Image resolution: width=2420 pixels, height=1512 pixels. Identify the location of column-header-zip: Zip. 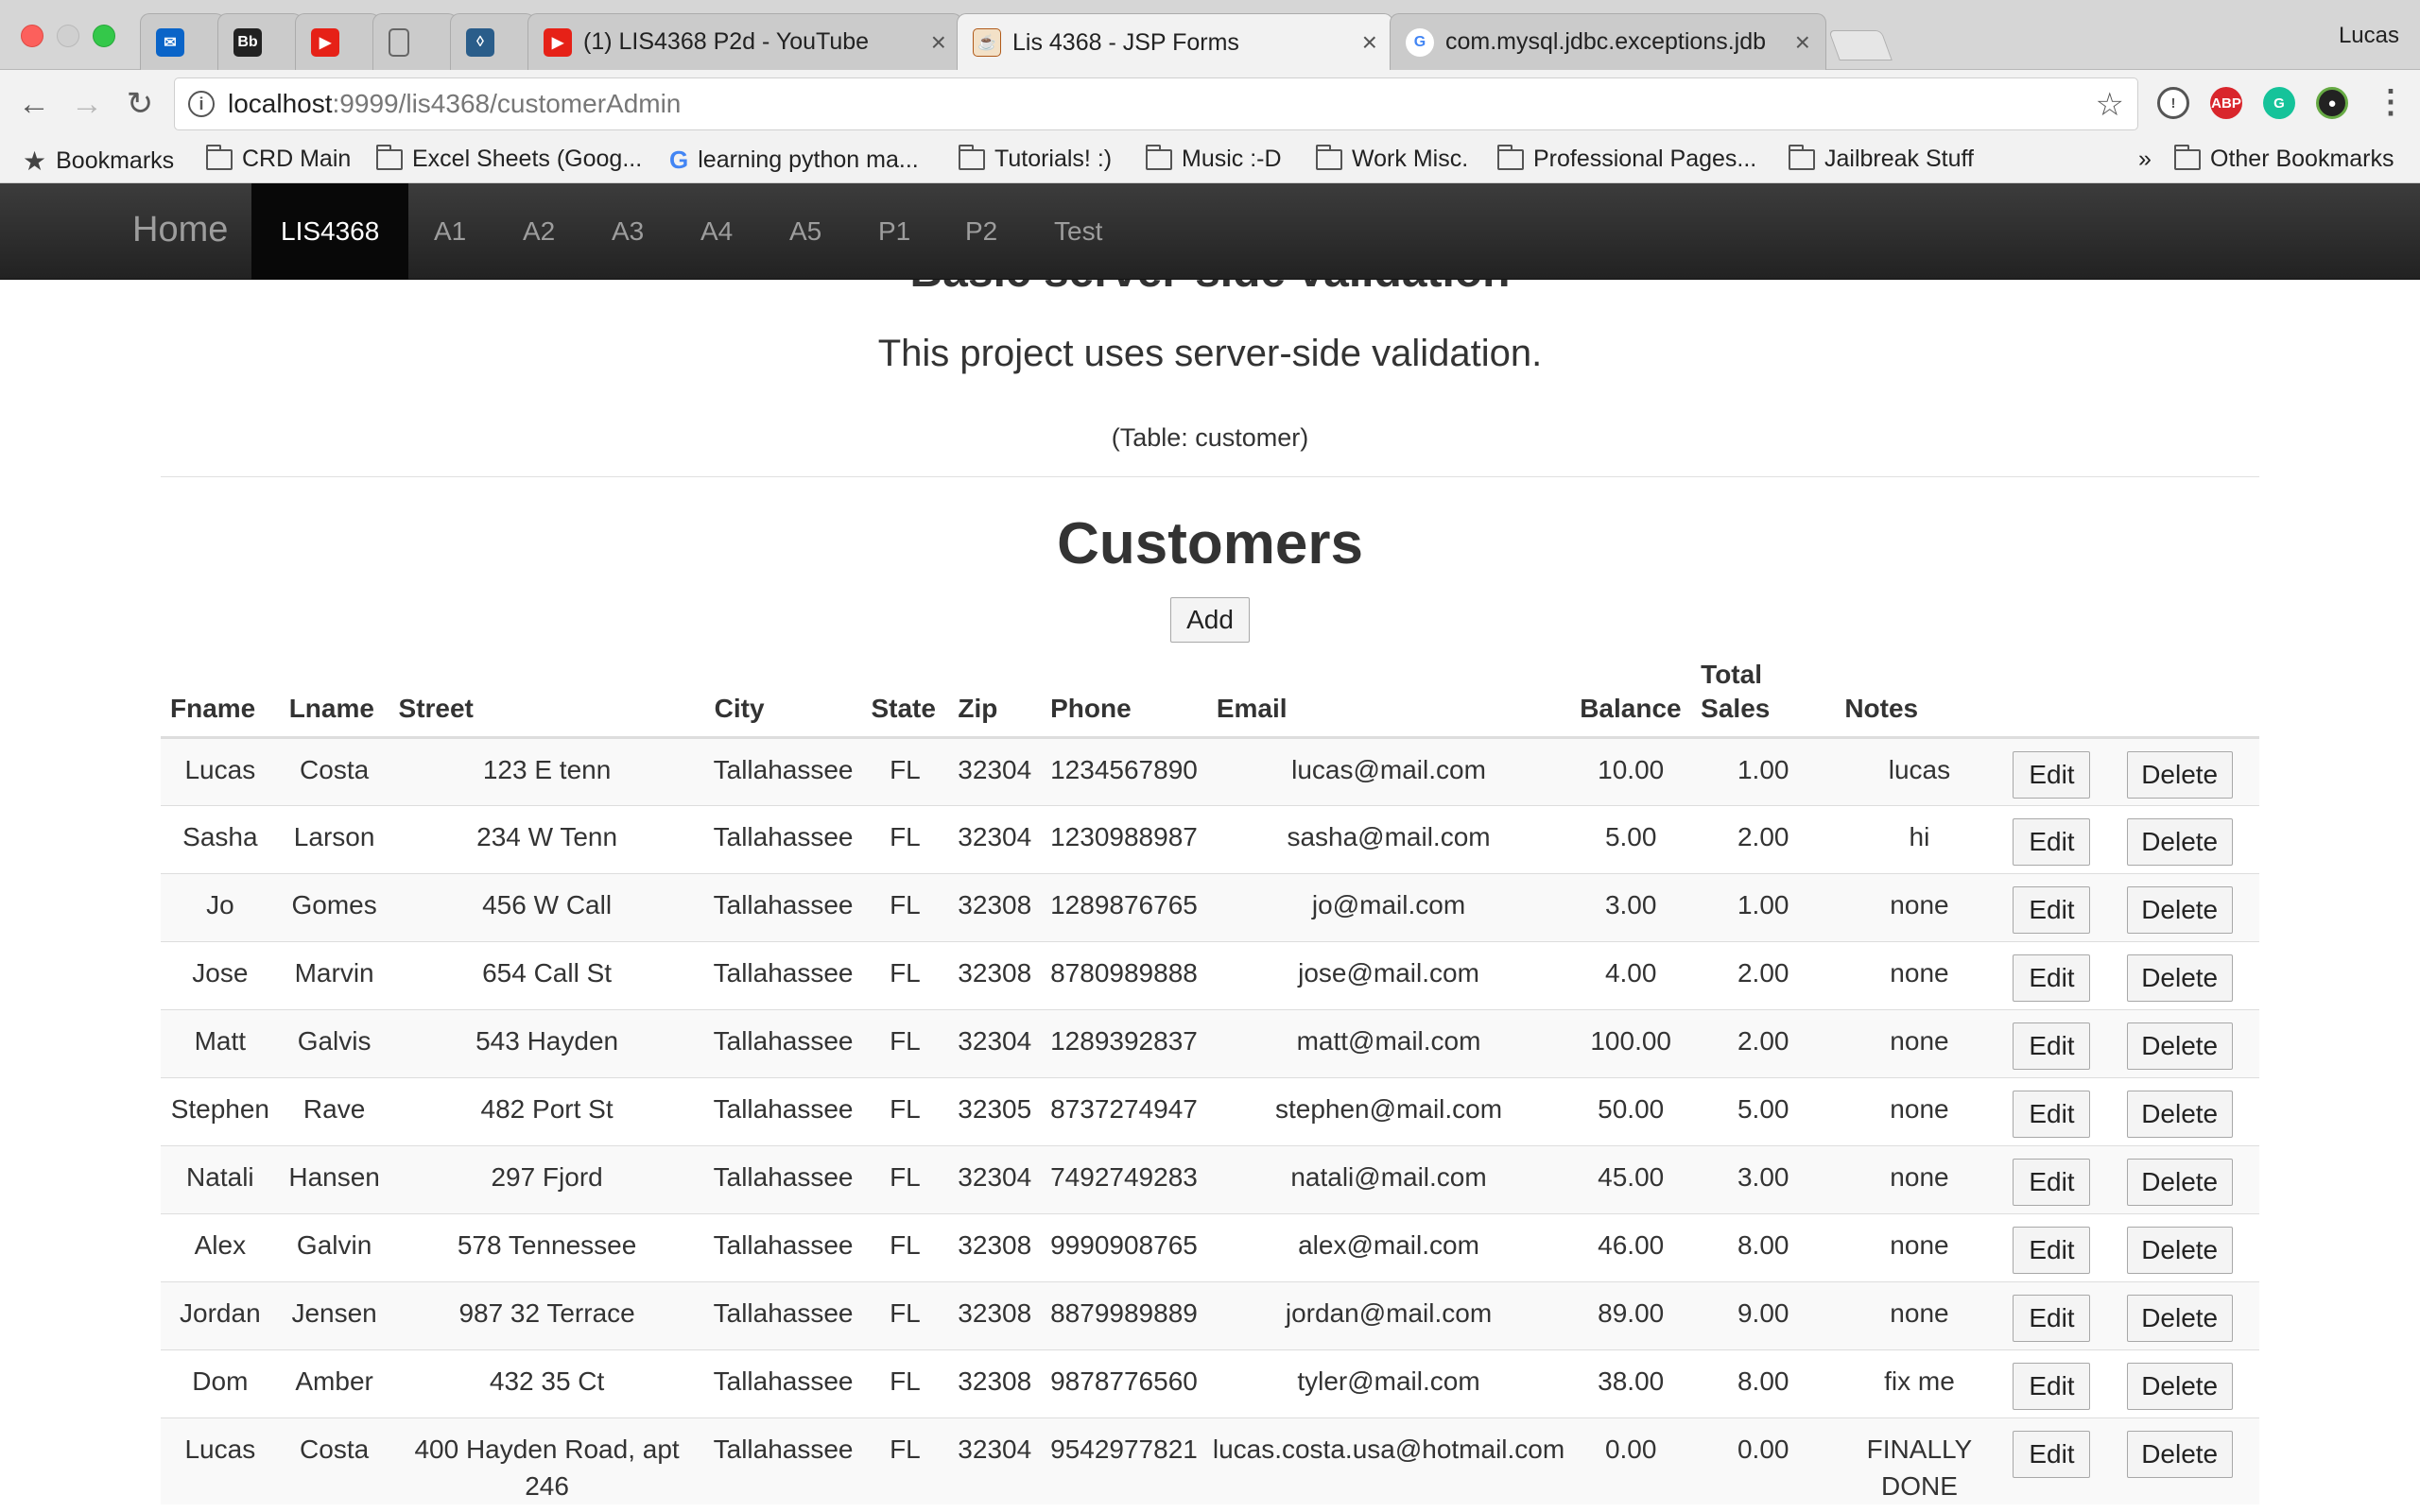
(995, 693).